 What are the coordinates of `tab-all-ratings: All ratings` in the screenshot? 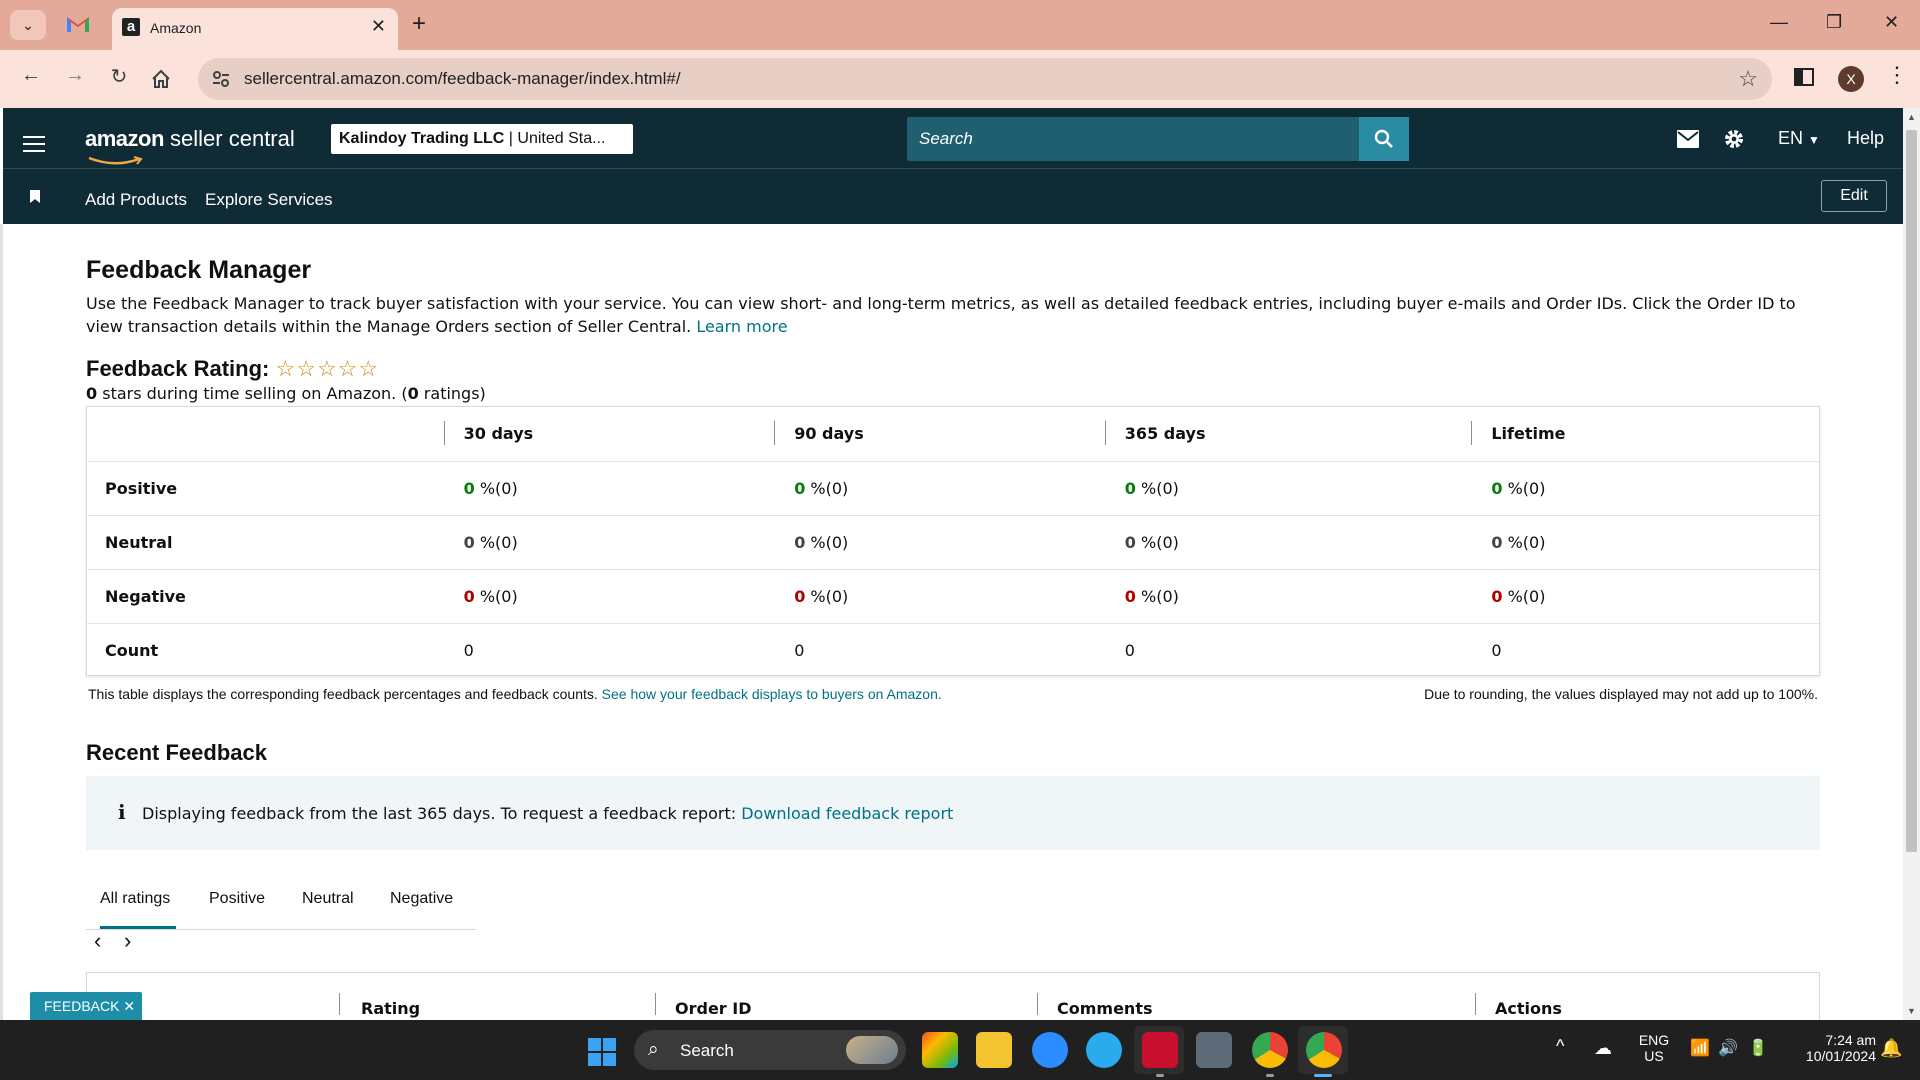 It's located at (135, 899).